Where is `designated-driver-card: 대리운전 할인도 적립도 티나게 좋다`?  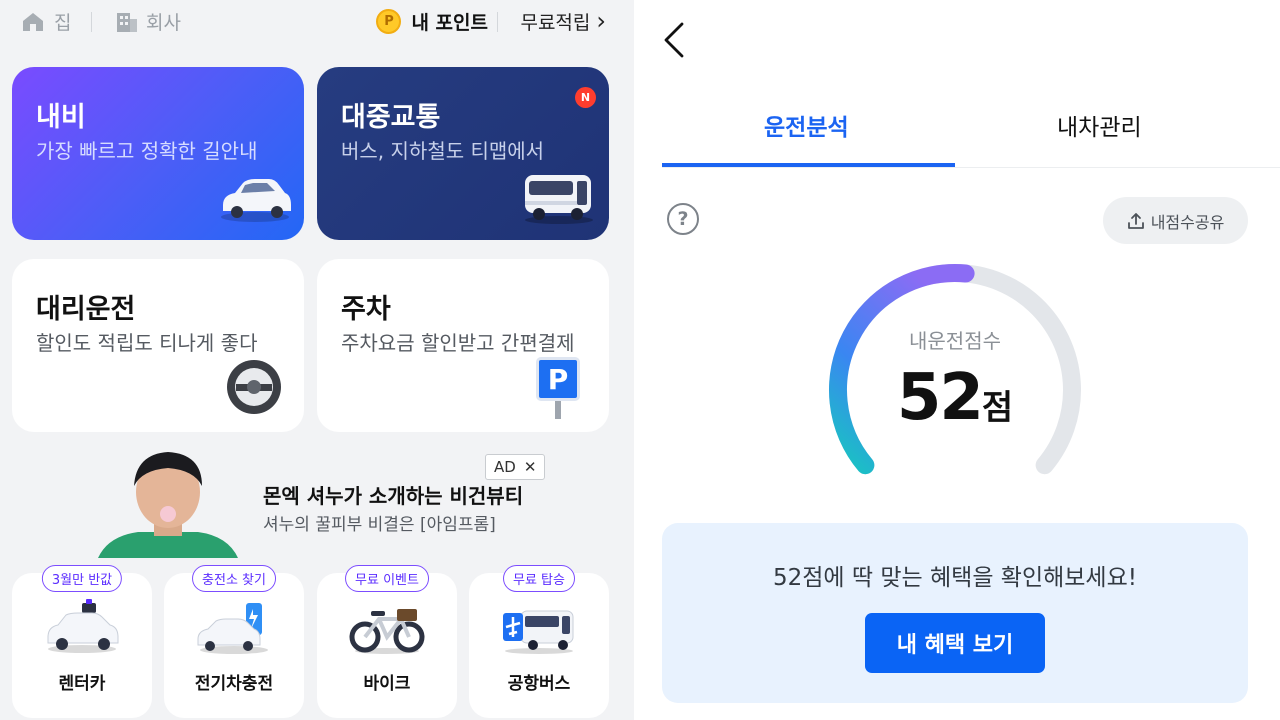
designated-driver-card: 대리운전 할인도 적립도 티나게 좋다 is located at coordinates (158, 345).